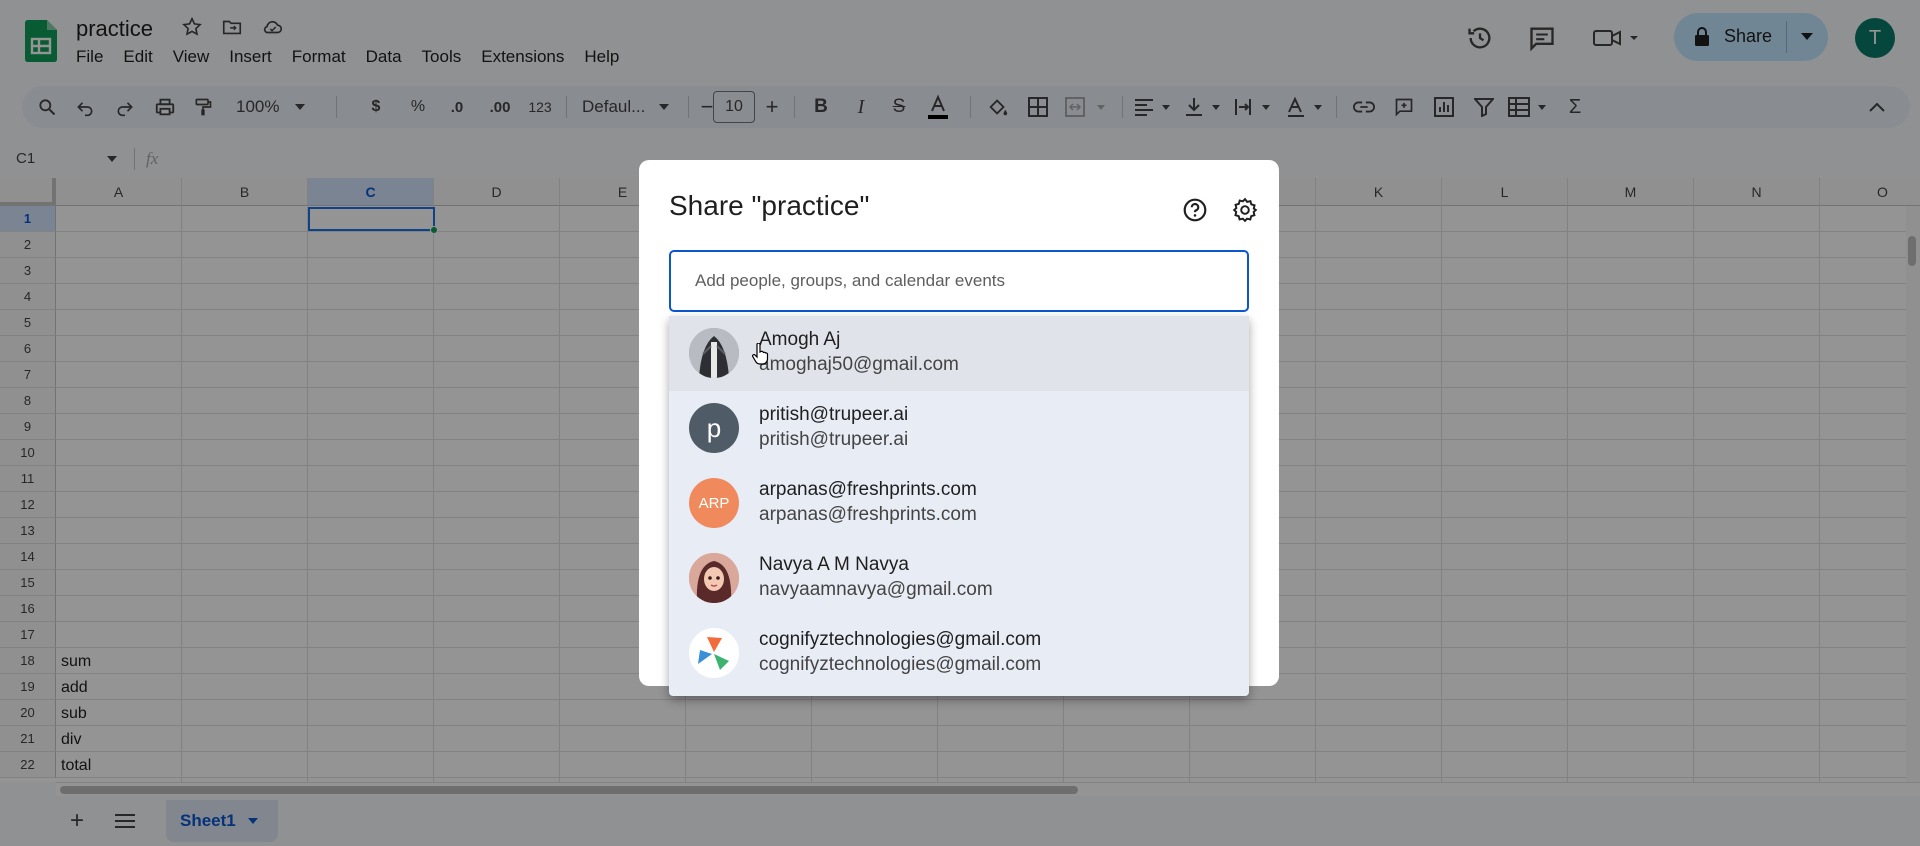 This screenshot has width=1920, height=846. What do you see at coordinates (868, 489) in the screenshot?
I see `suggestion-name: arpanas@freshprints.com` at bounding box center [868, 489].